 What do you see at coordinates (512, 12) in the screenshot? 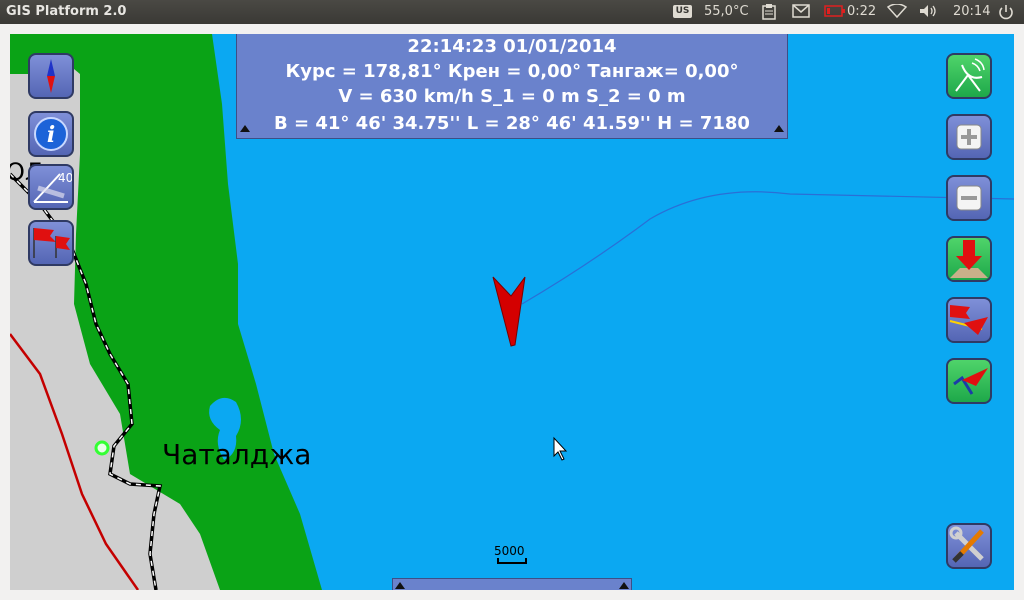
I see `system-top-bar: GIS Platform 2.0 US 55,0°C 0:22 20:14` at bounding box center [512, 12].